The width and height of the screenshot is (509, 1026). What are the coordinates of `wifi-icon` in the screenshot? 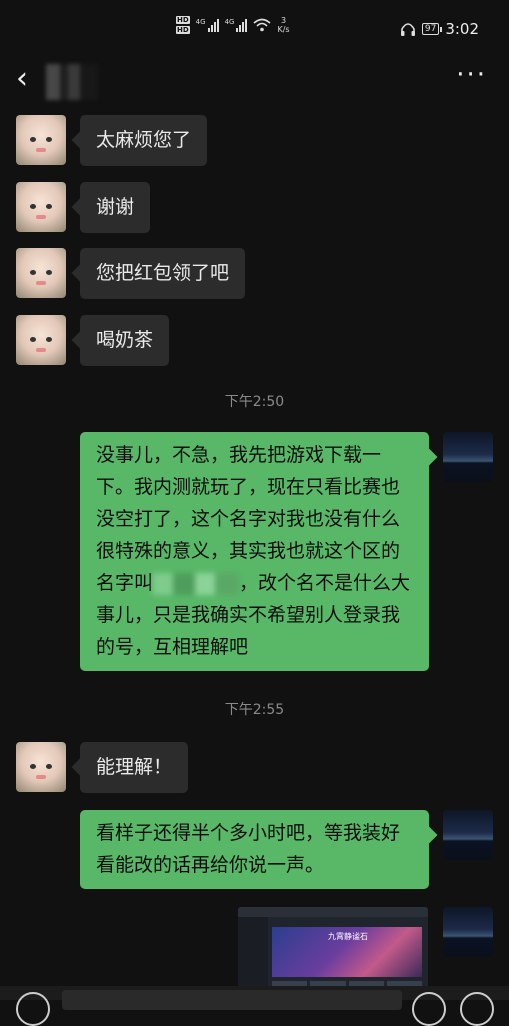 It's located at (262, 25).